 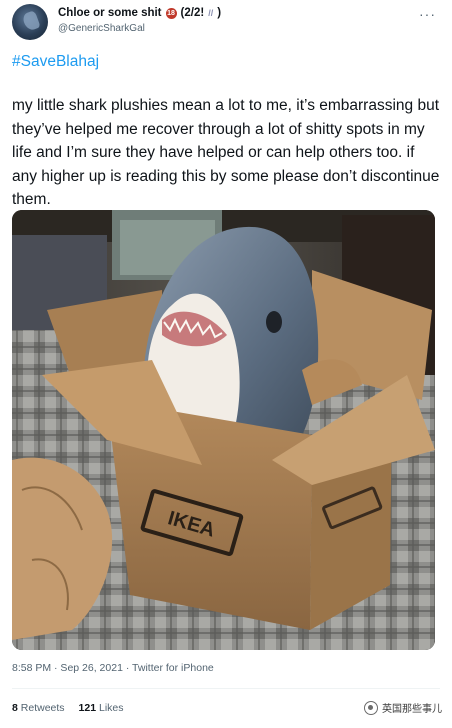 What do you see at coordinates (87, 708) in the screenshot?
I see `likes-count: 121` at bounding box center [87, 708].